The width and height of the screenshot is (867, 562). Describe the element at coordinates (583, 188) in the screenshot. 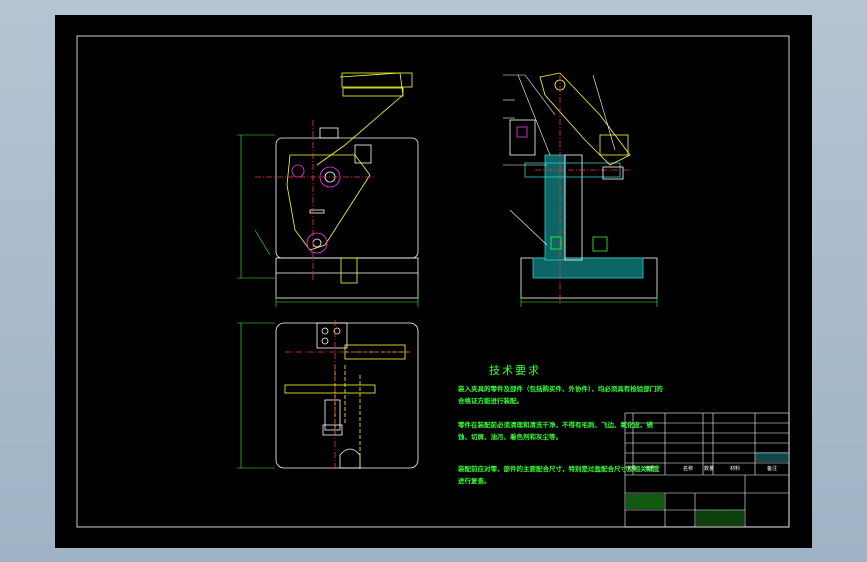

I see `side-view` at that location.